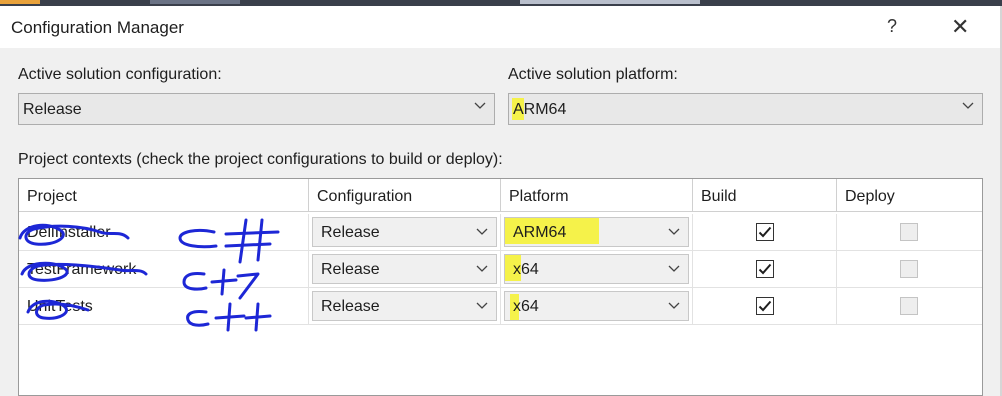  I want to click on column-header-deploy: Deploy, so click(909, 195).